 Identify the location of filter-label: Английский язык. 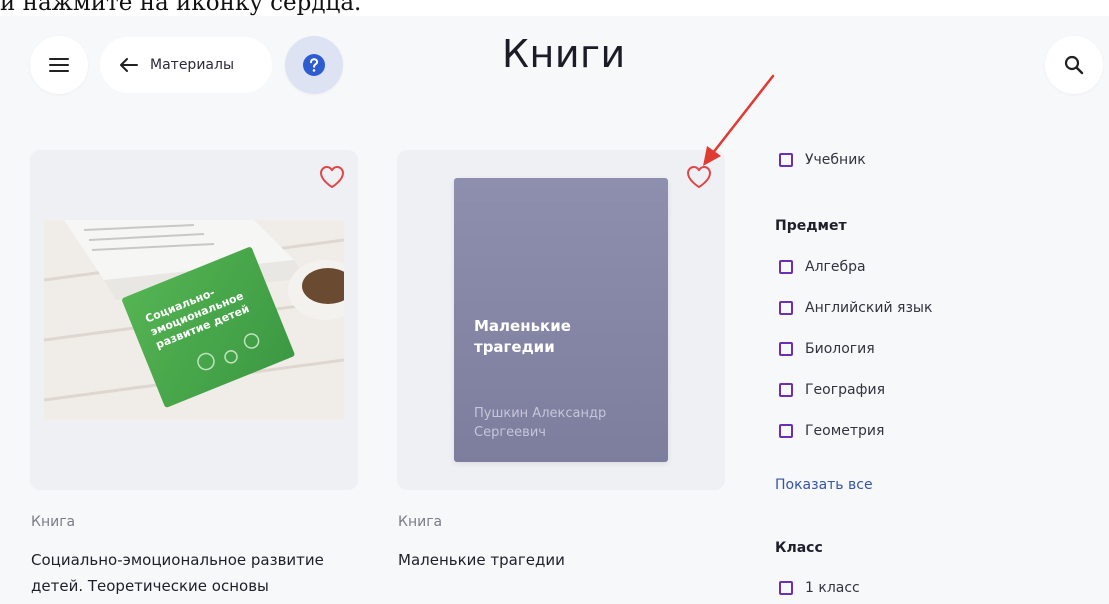
(869, 308).